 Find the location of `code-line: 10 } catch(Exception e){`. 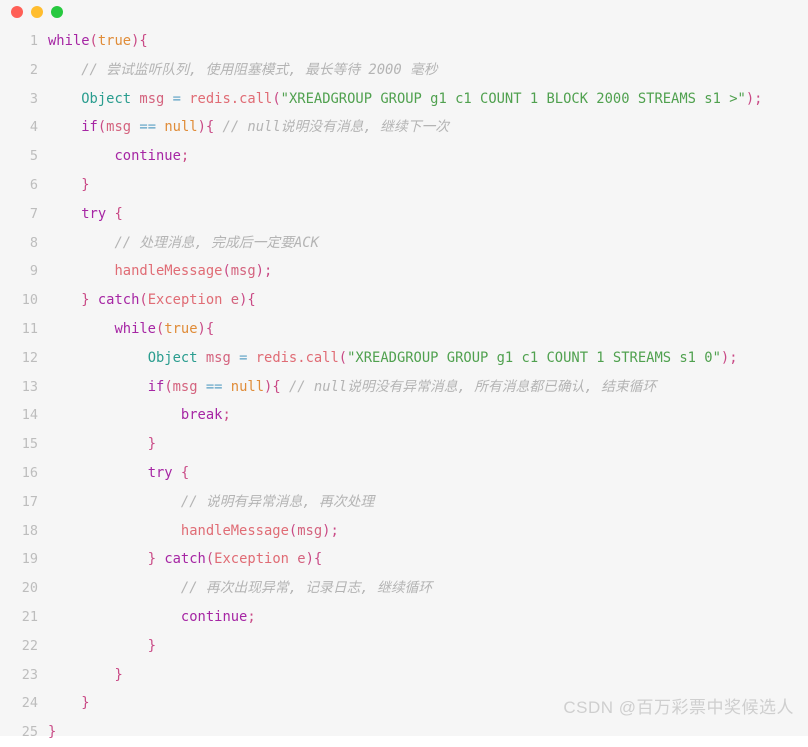

code-line: 10 } catch(Exception e){ is located at coordinates (404, 300).